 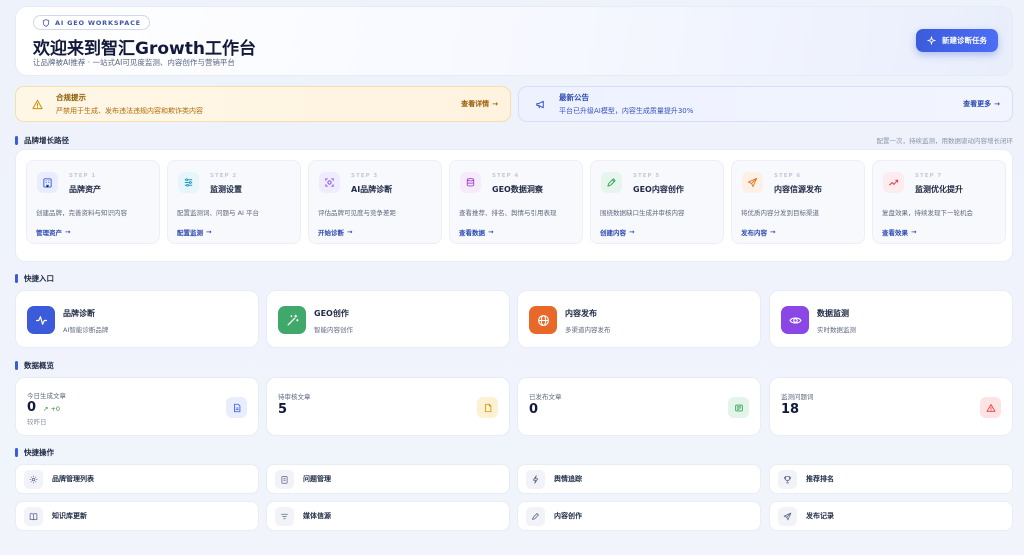 I want to click on announcement-more-label: 查看更多, so click(x=977, y=104).